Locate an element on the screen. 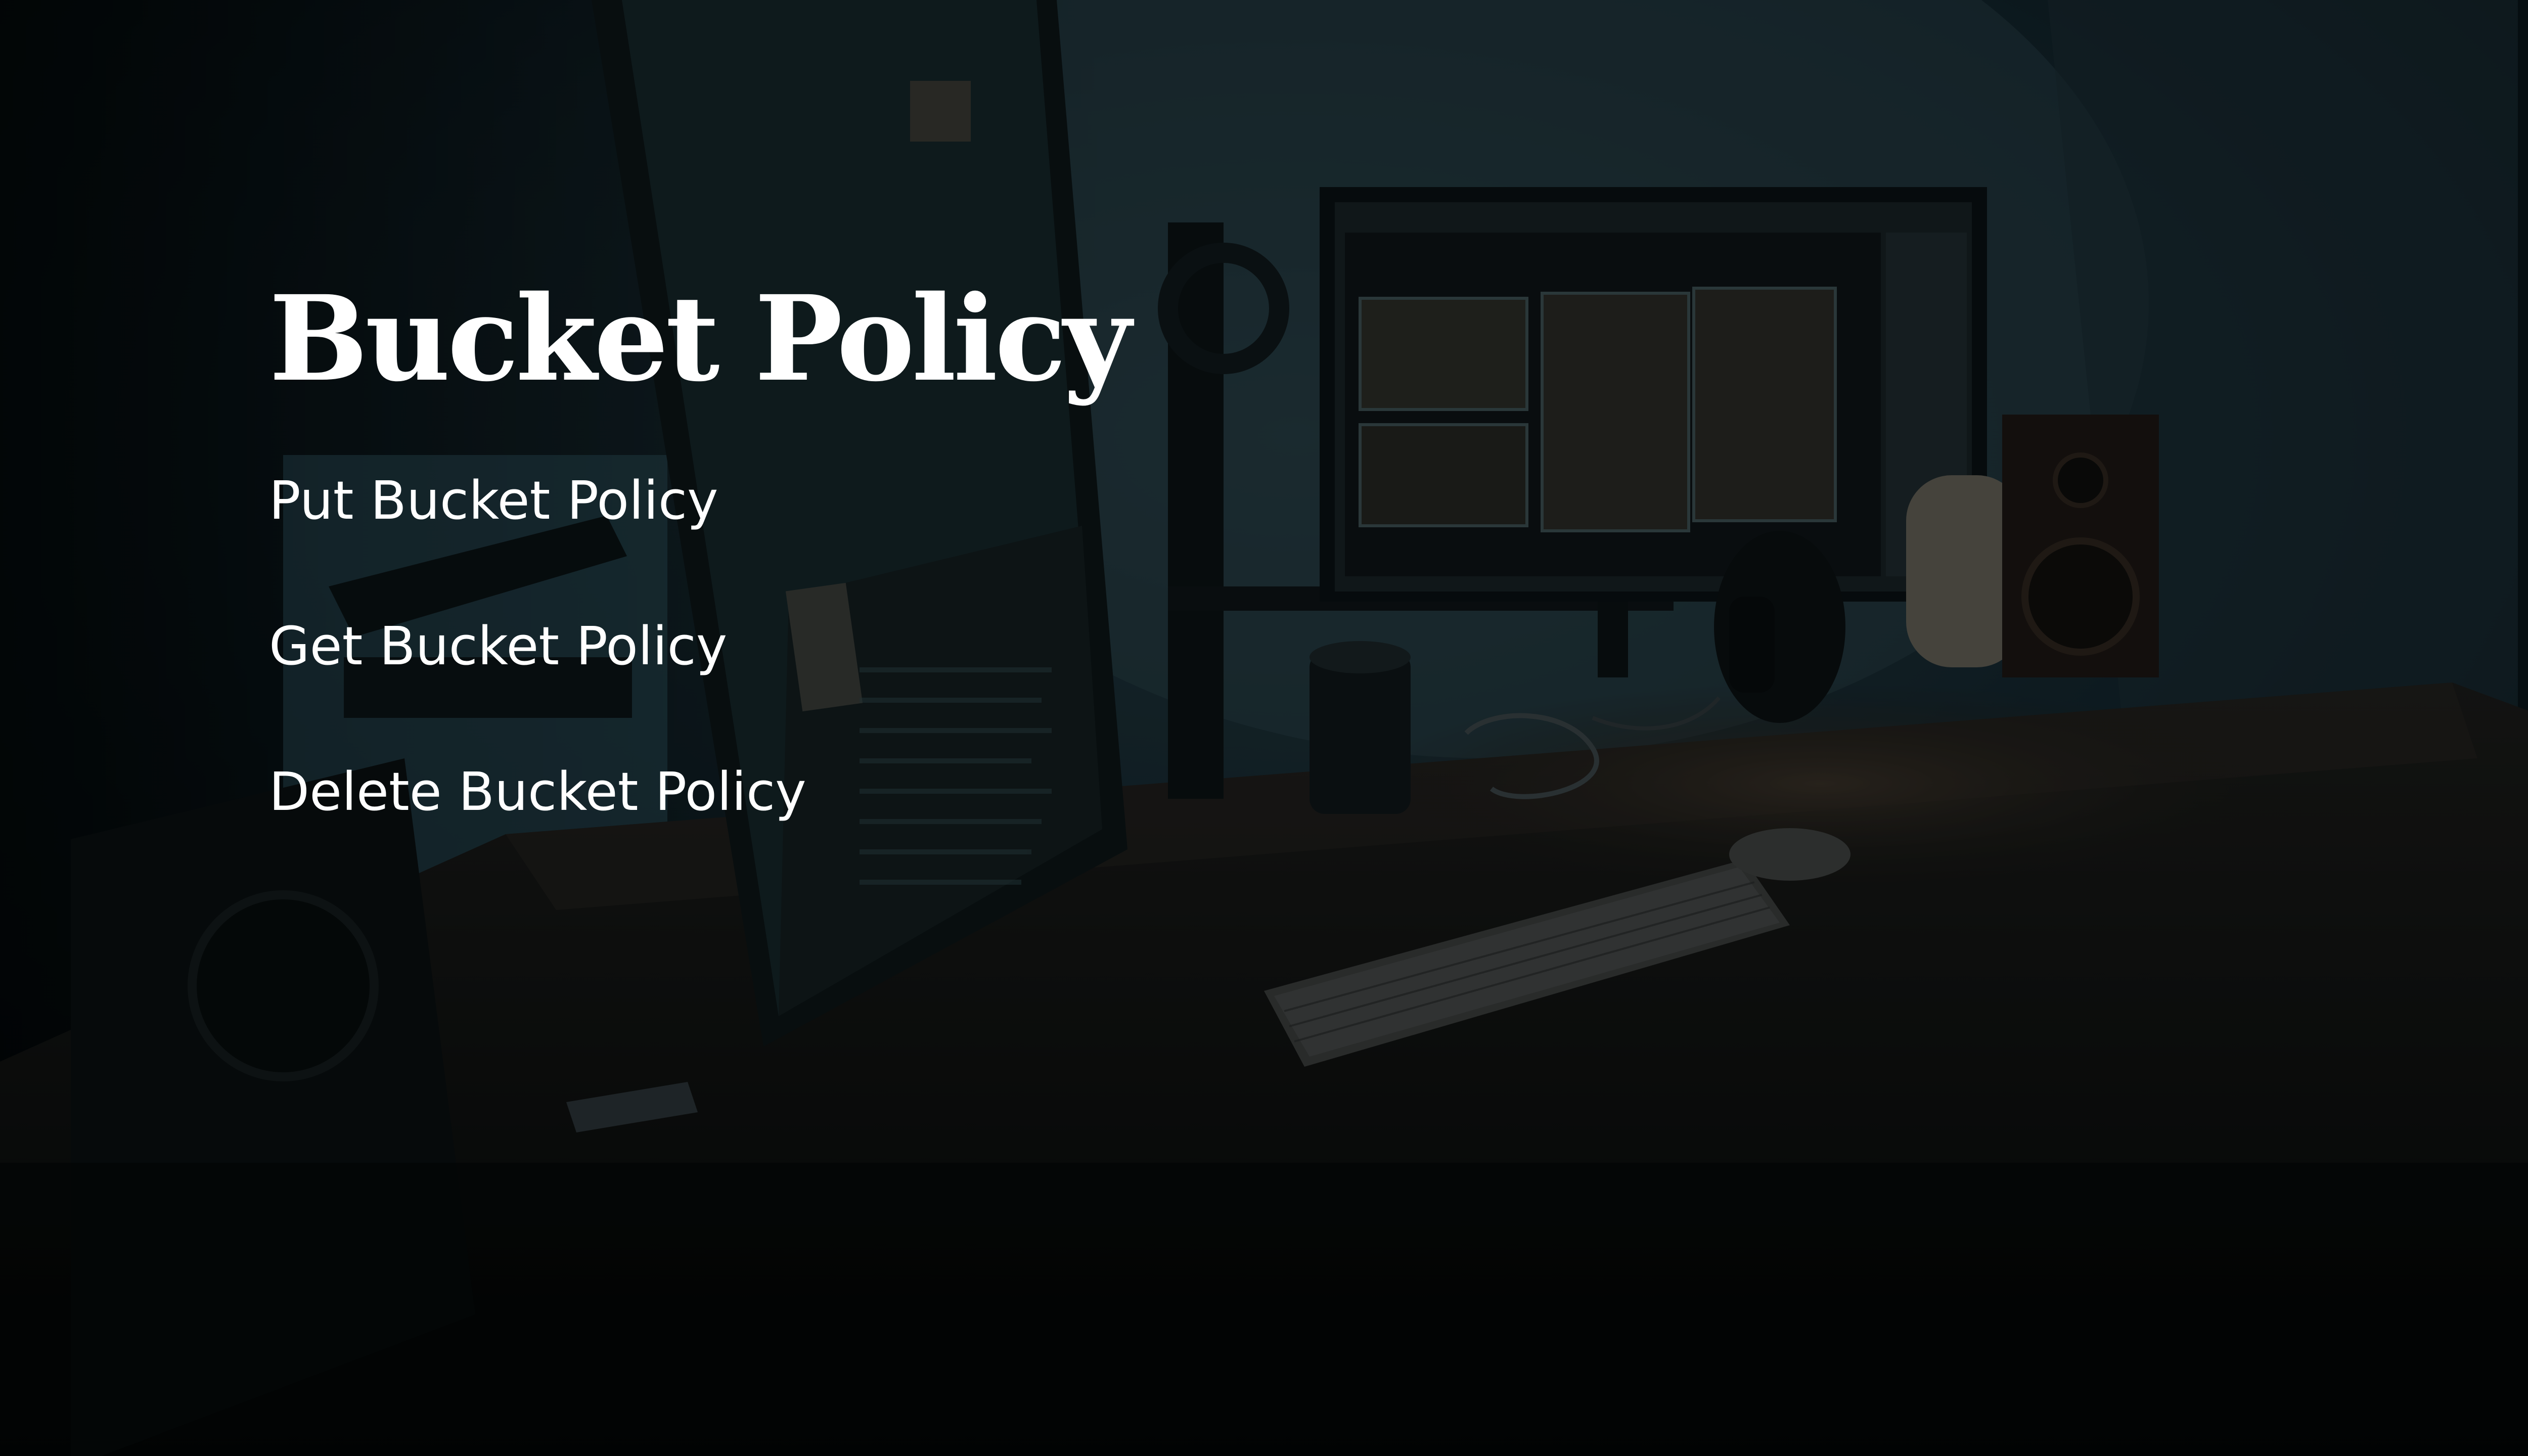 Image resolution: width=2528 pixels, height=1456 pixels. list-item: Delete Bucket Policy is located at coordinates (876, 791).